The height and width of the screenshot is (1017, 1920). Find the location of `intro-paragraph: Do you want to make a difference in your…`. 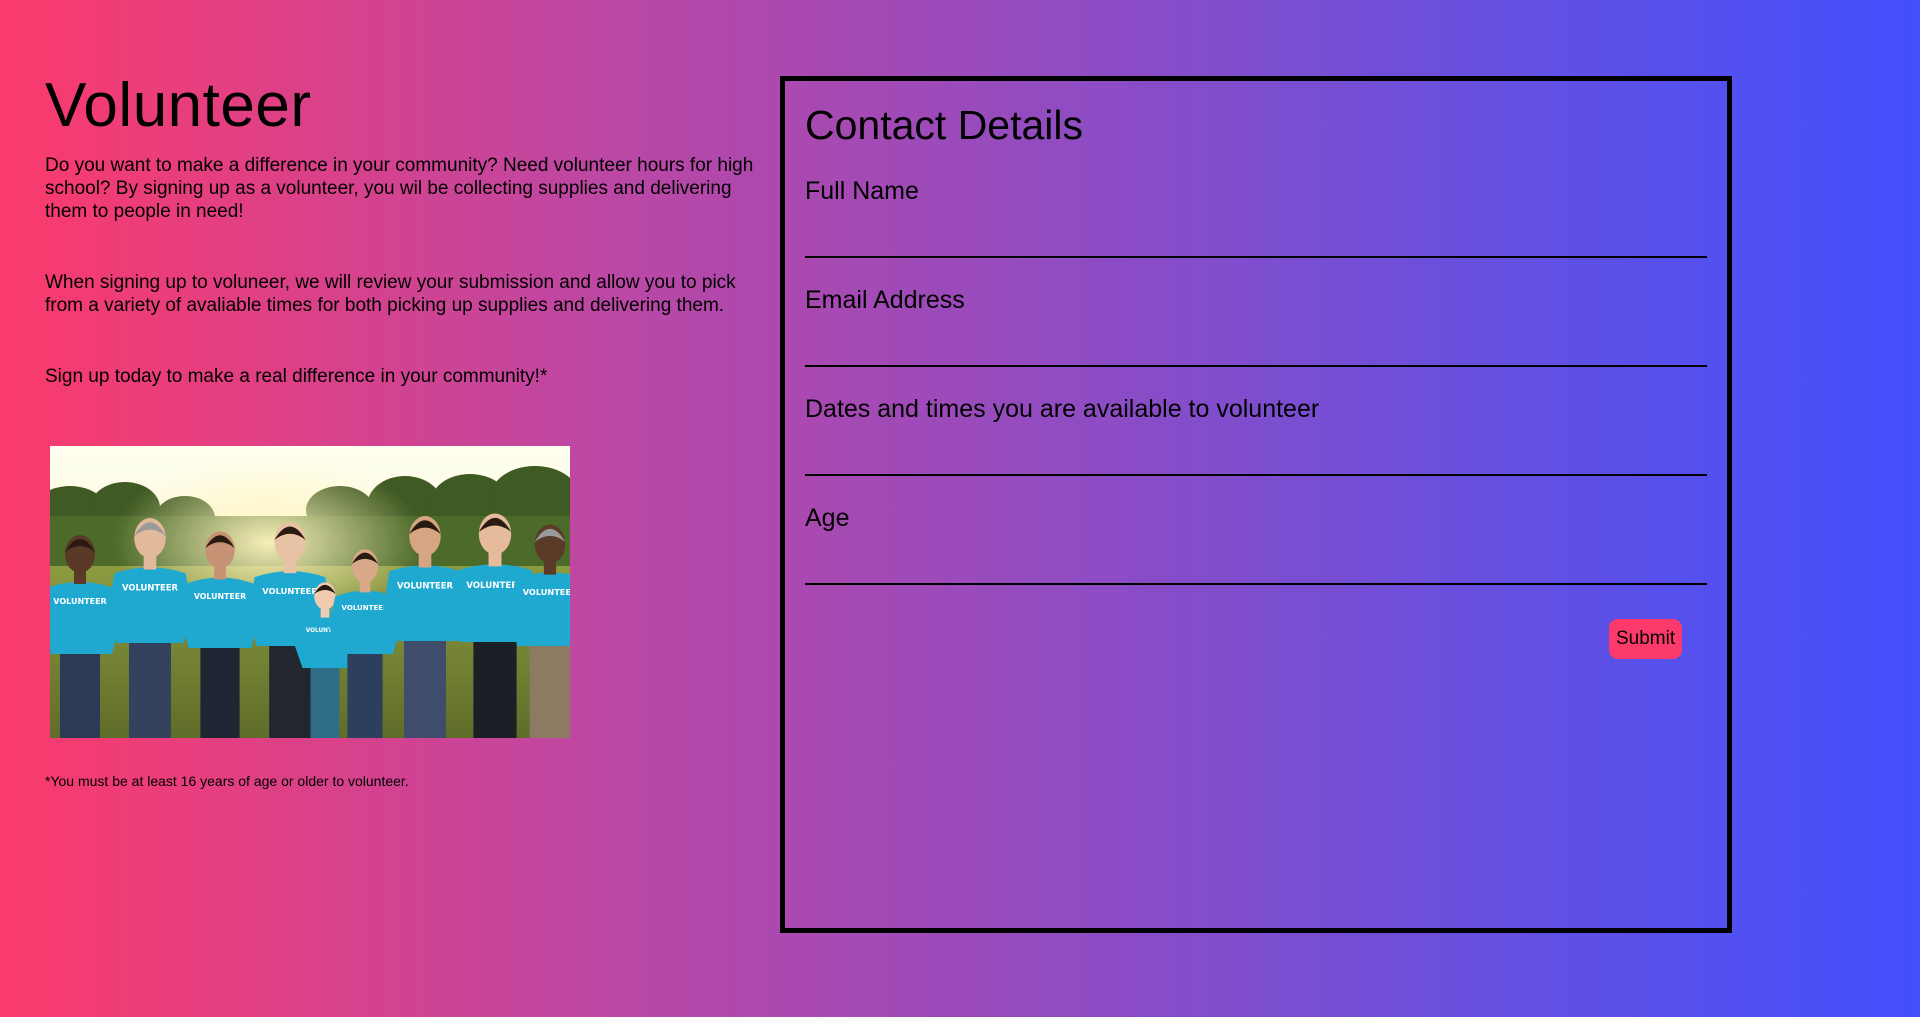

intro-paragraph: Do you want to make a difference in your… is located at coordinates (399, 188).